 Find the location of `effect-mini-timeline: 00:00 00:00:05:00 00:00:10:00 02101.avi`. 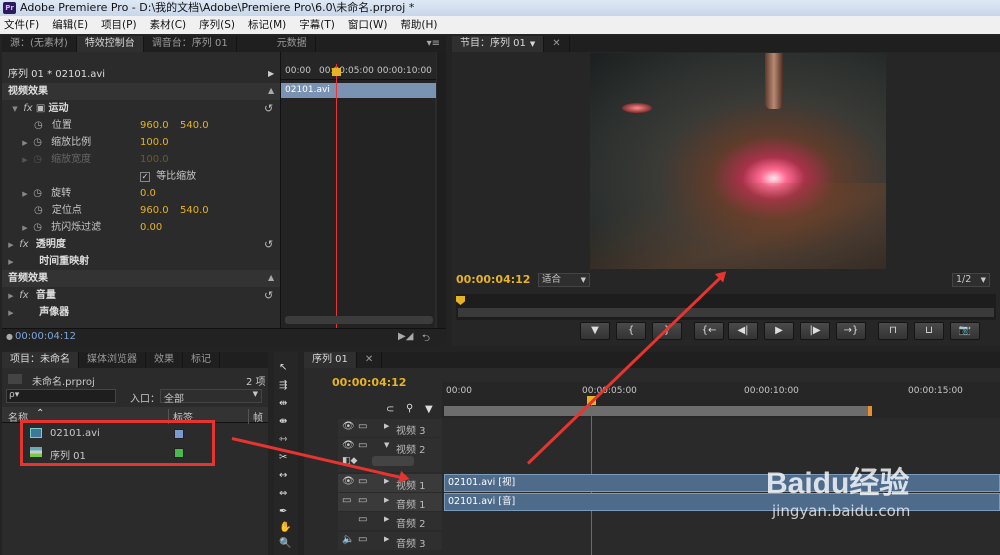

effect-mini-timeline: 00:00 00:00:05:00 00:00:10:00 02101.avi is located at coordinates (358, 190).